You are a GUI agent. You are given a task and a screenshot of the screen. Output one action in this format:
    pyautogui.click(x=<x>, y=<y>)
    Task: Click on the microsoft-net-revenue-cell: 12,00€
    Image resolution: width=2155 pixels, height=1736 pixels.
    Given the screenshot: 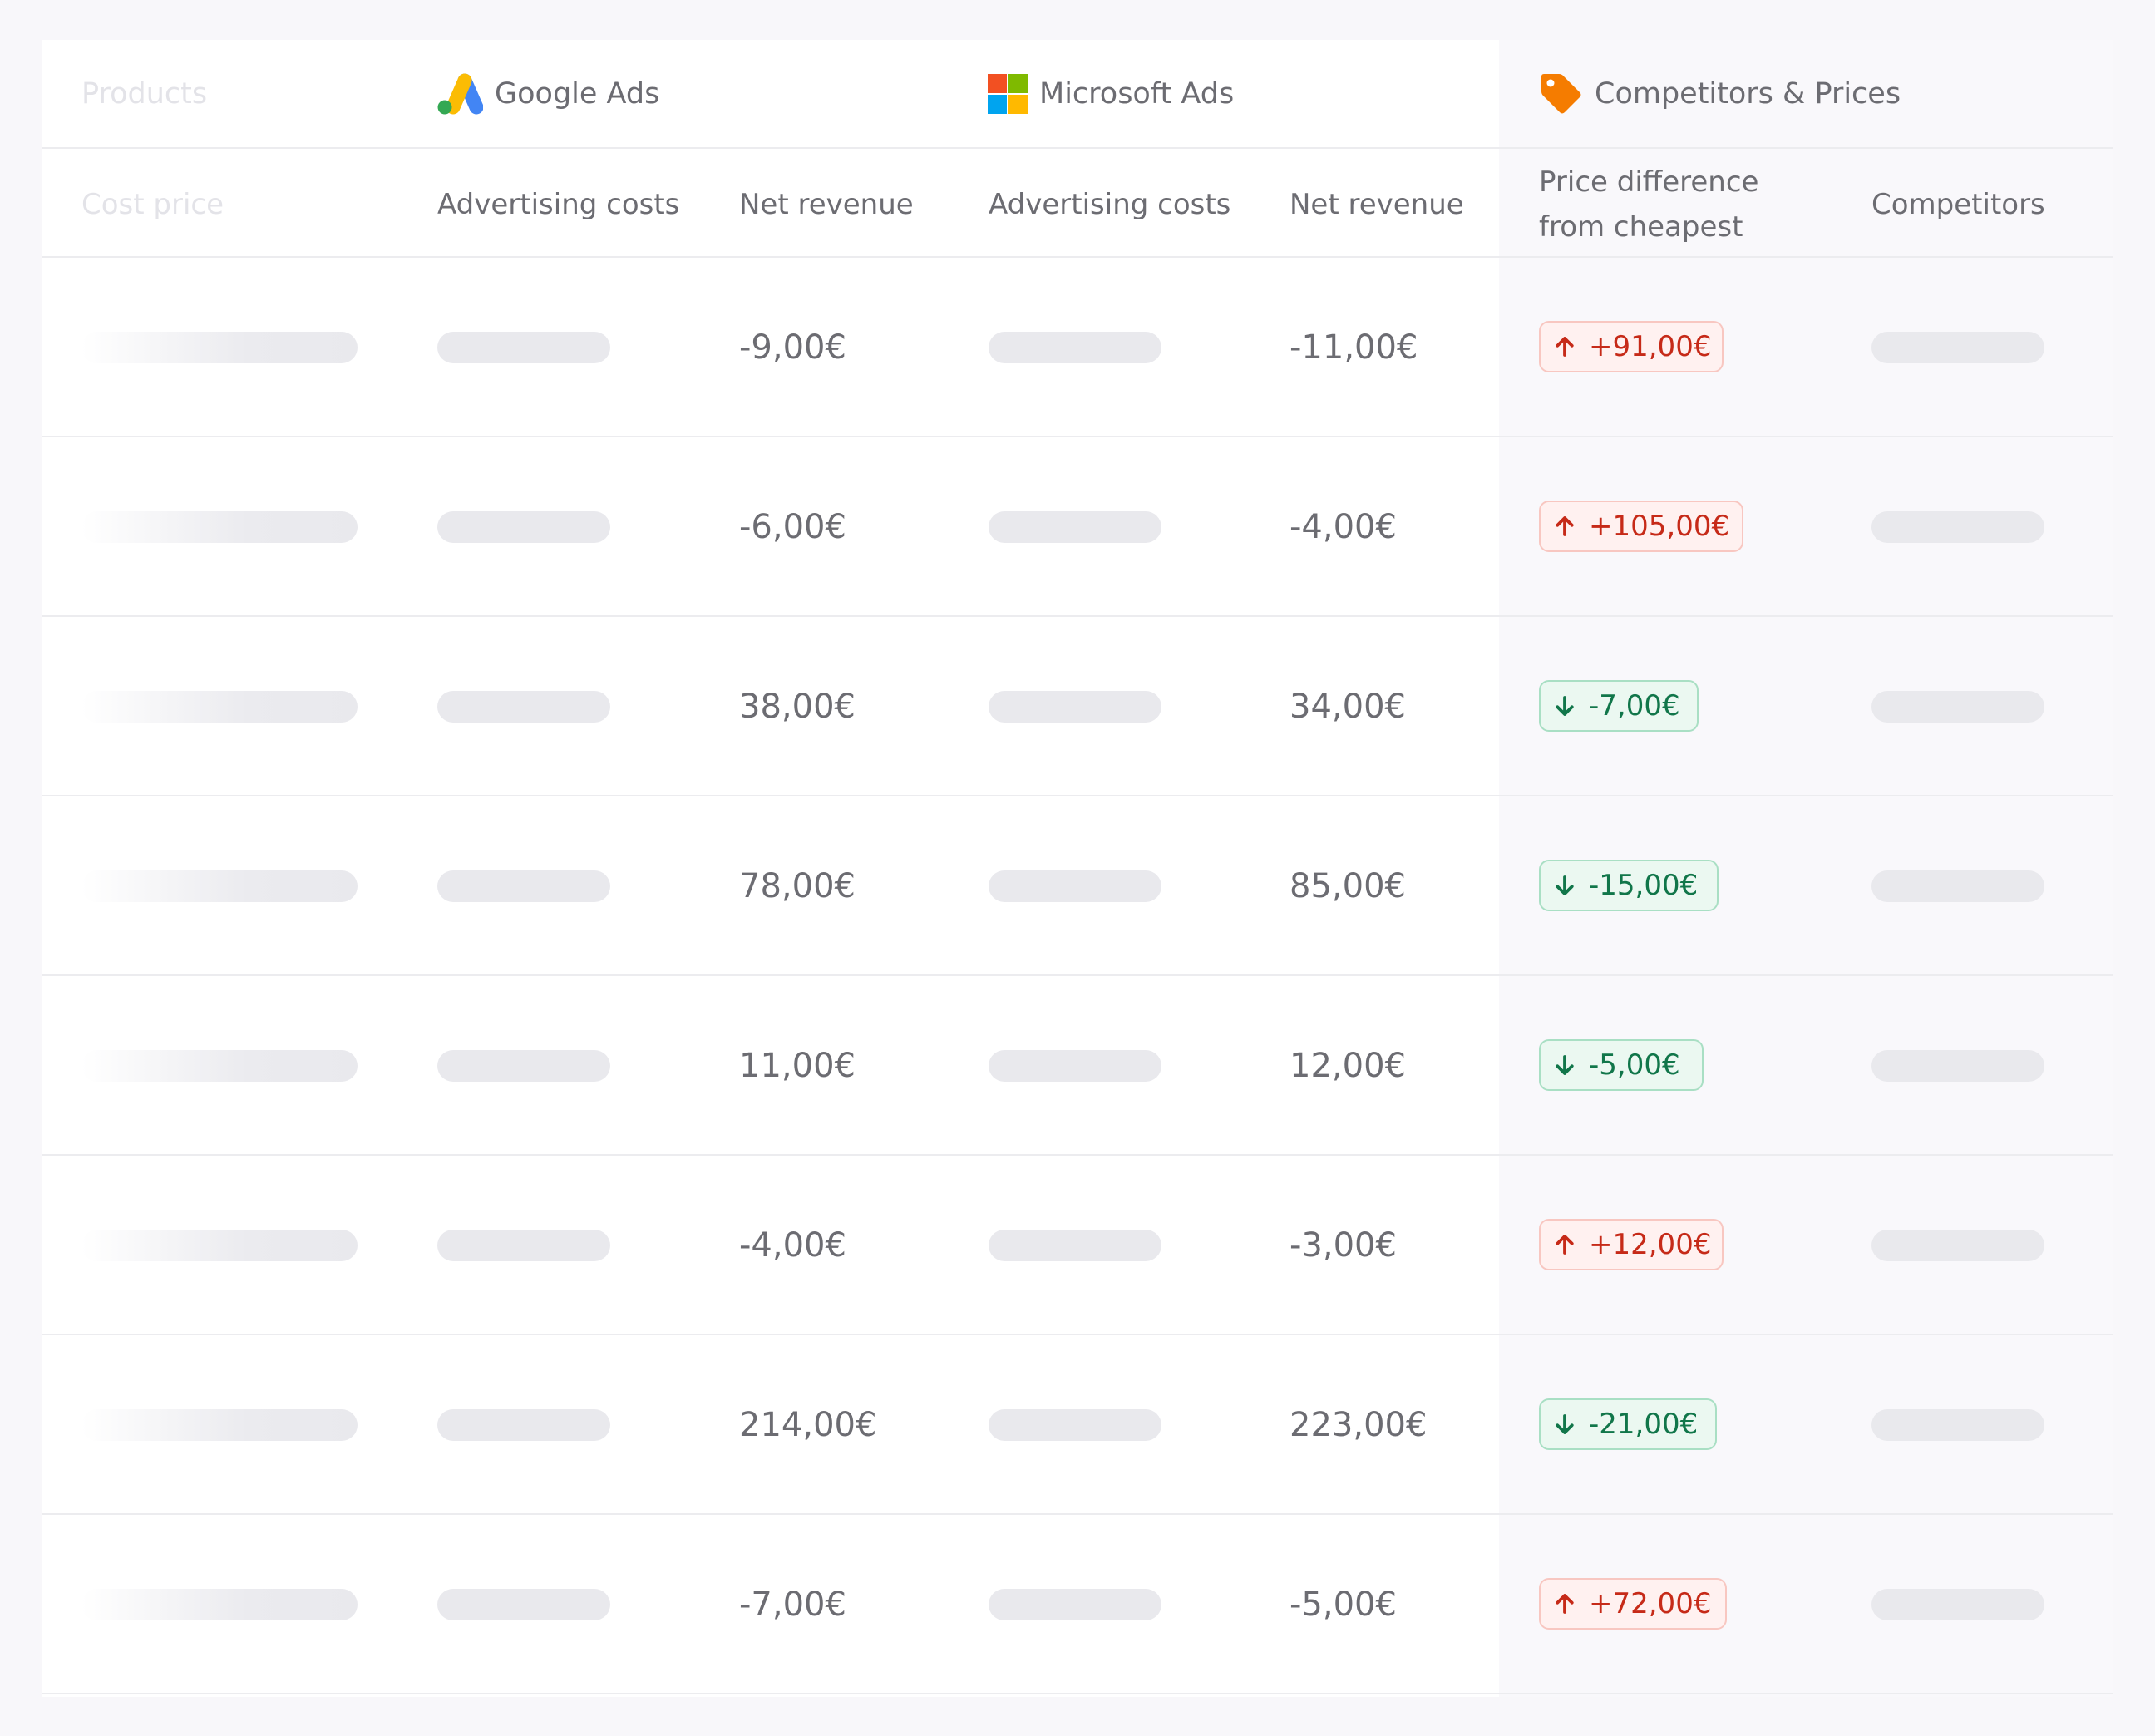 What is the action you would take?
    pyautogui.click(x=1348, y=1066)
    